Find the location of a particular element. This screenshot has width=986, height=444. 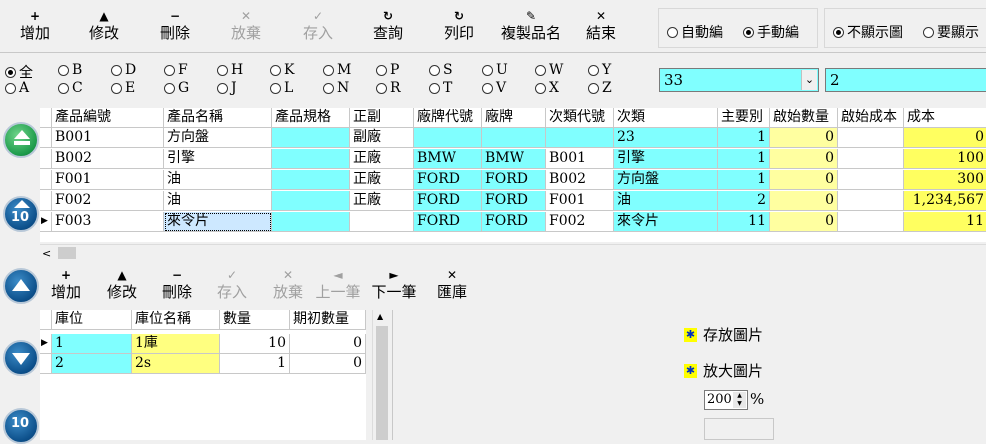

toolbar-button-7: ✎ 複製品名 is located at coordinates (531, 26).